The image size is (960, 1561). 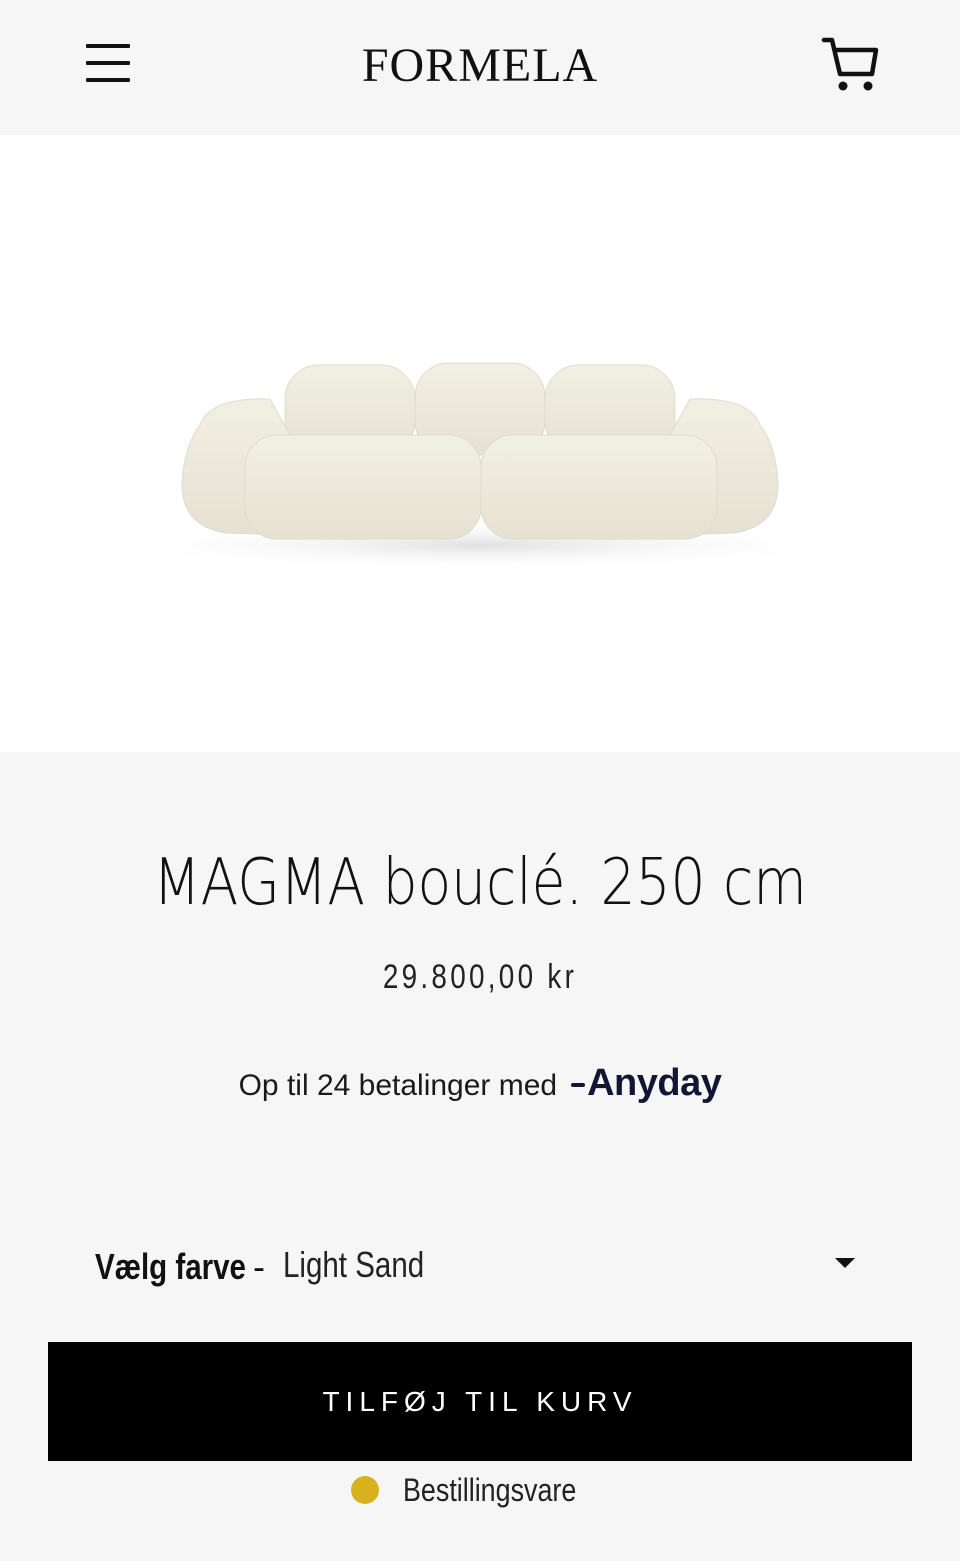 I want to click on anyday-logo: Anyday, so click(x=646, y=1083).